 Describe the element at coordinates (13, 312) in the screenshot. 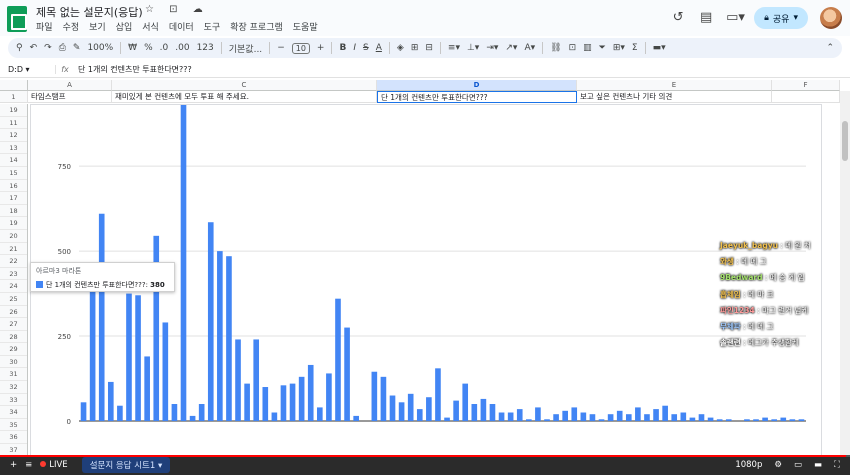

I see `row-header: 26` at that location.